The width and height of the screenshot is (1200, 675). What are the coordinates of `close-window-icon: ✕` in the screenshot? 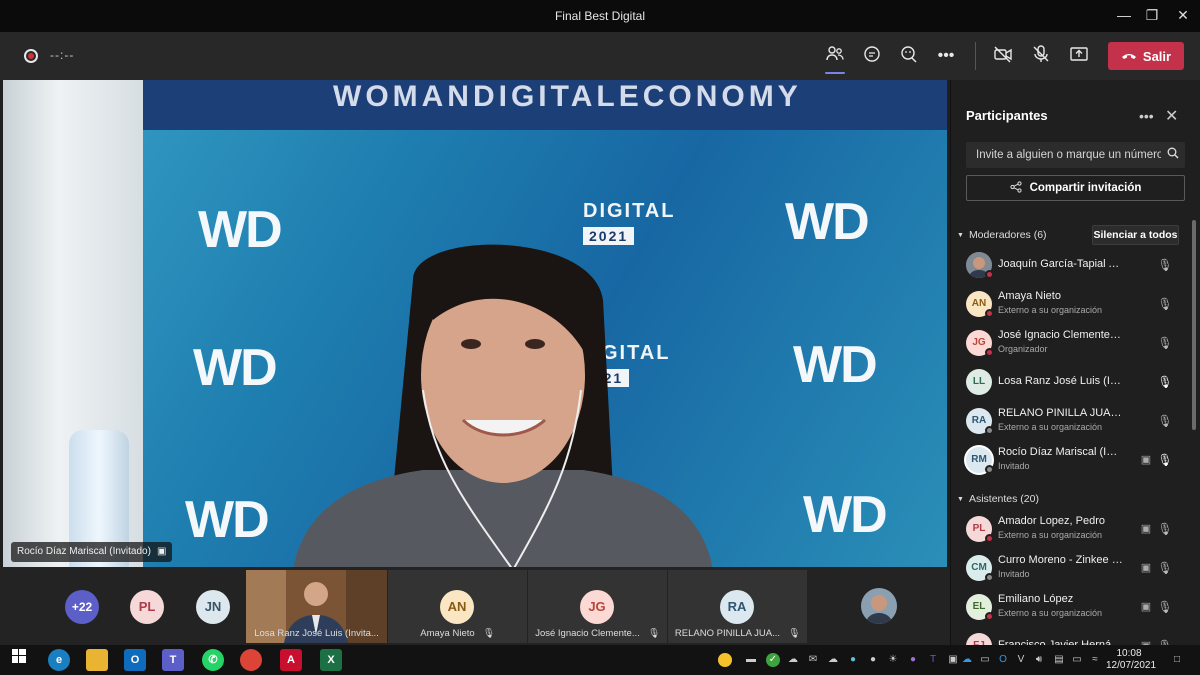 It's located at (1183, 15).